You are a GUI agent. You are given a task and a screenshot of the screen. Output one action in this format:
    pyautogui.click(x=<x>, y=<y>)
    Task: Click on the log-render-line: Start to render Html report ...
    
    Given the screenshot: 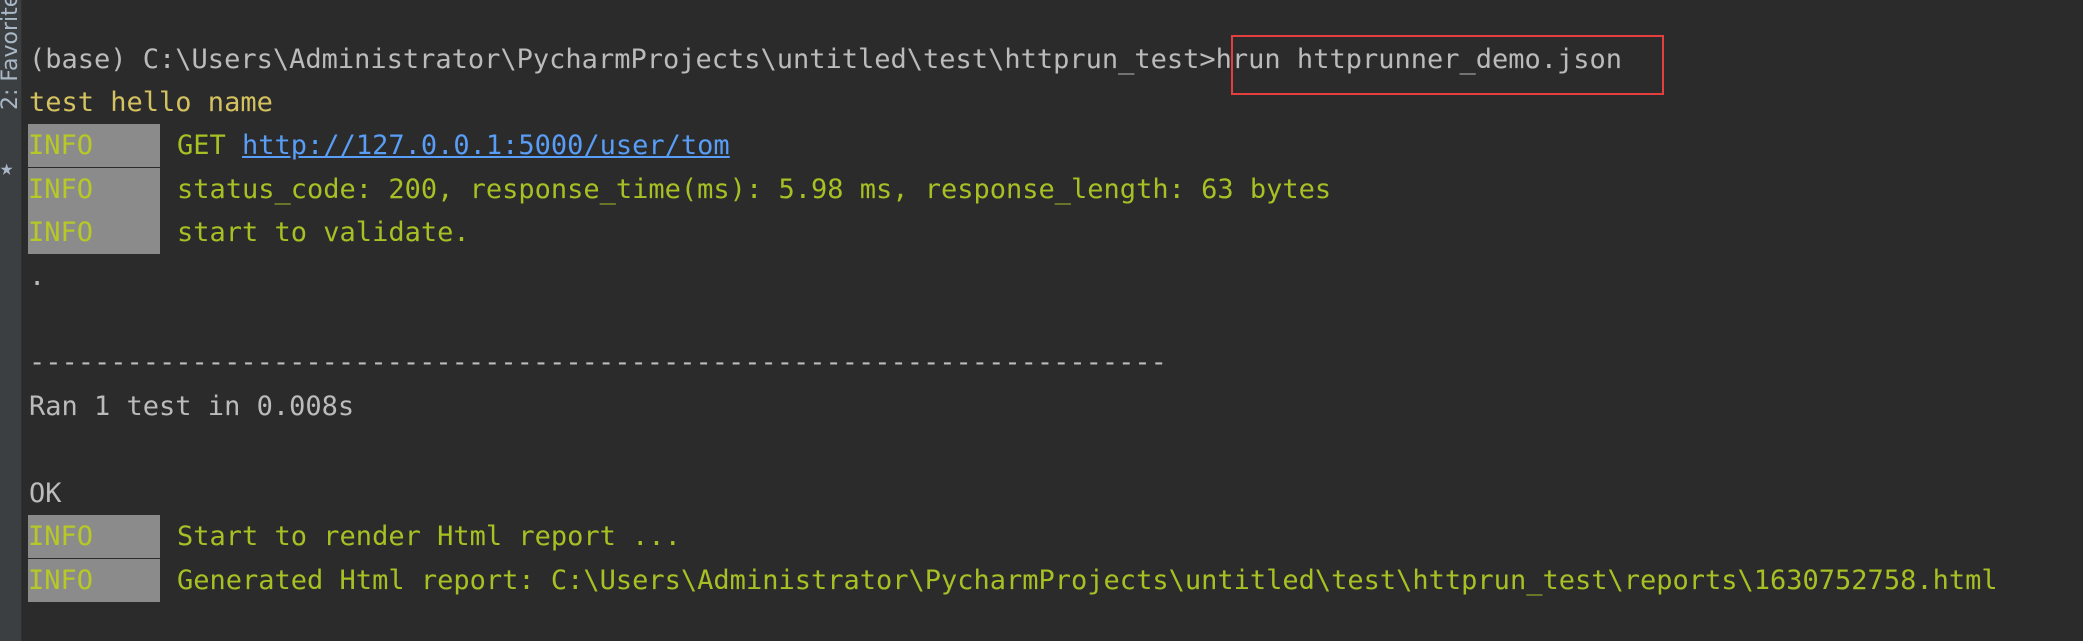 What is the action you would take?
    pyautogui.click(x=429, y=536)
    